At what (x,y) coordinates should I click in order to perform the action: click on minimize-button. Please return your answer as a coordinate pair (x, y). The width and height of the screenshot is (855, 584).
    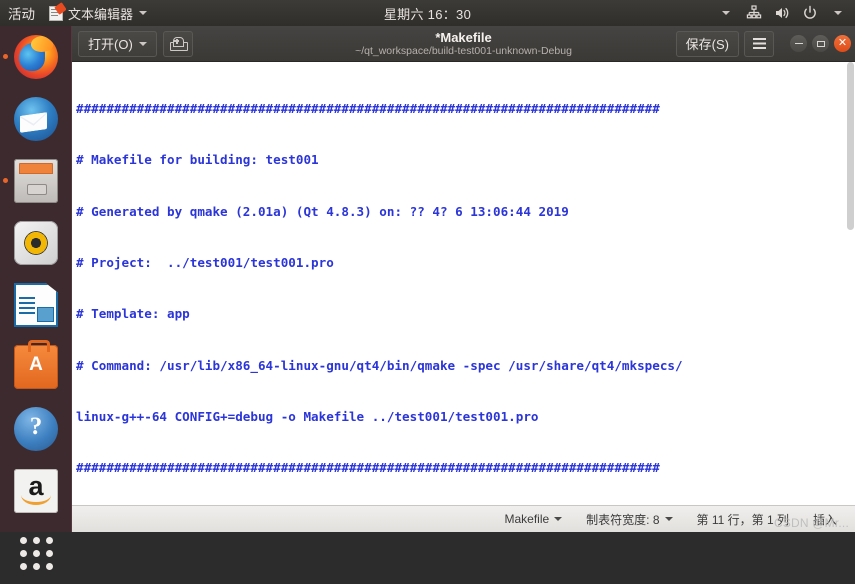
    Looking at the image, I should click on (798, 43).